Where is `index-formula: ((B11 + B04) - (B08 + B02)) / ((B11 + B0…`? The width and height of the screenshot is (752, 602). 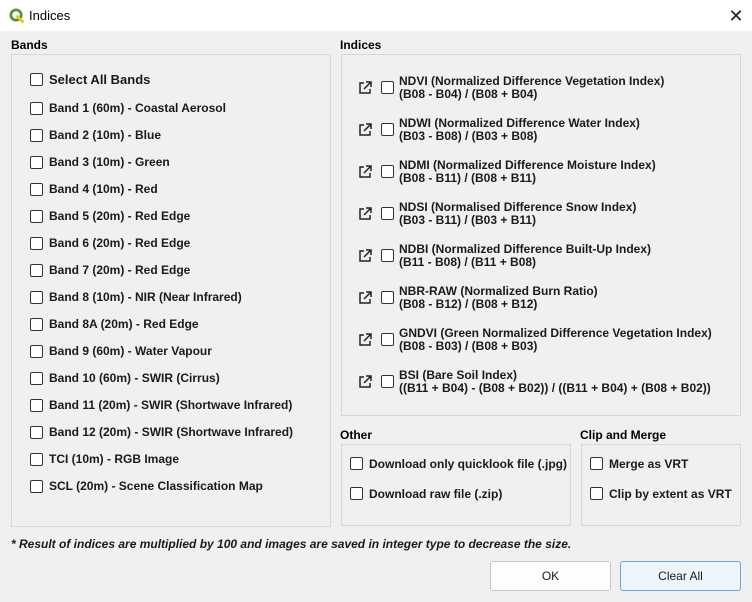
index-formula: ((B11 + B04) - (B08 + B02)) / ((B11 + B0… is located at coordinates (555, 388).